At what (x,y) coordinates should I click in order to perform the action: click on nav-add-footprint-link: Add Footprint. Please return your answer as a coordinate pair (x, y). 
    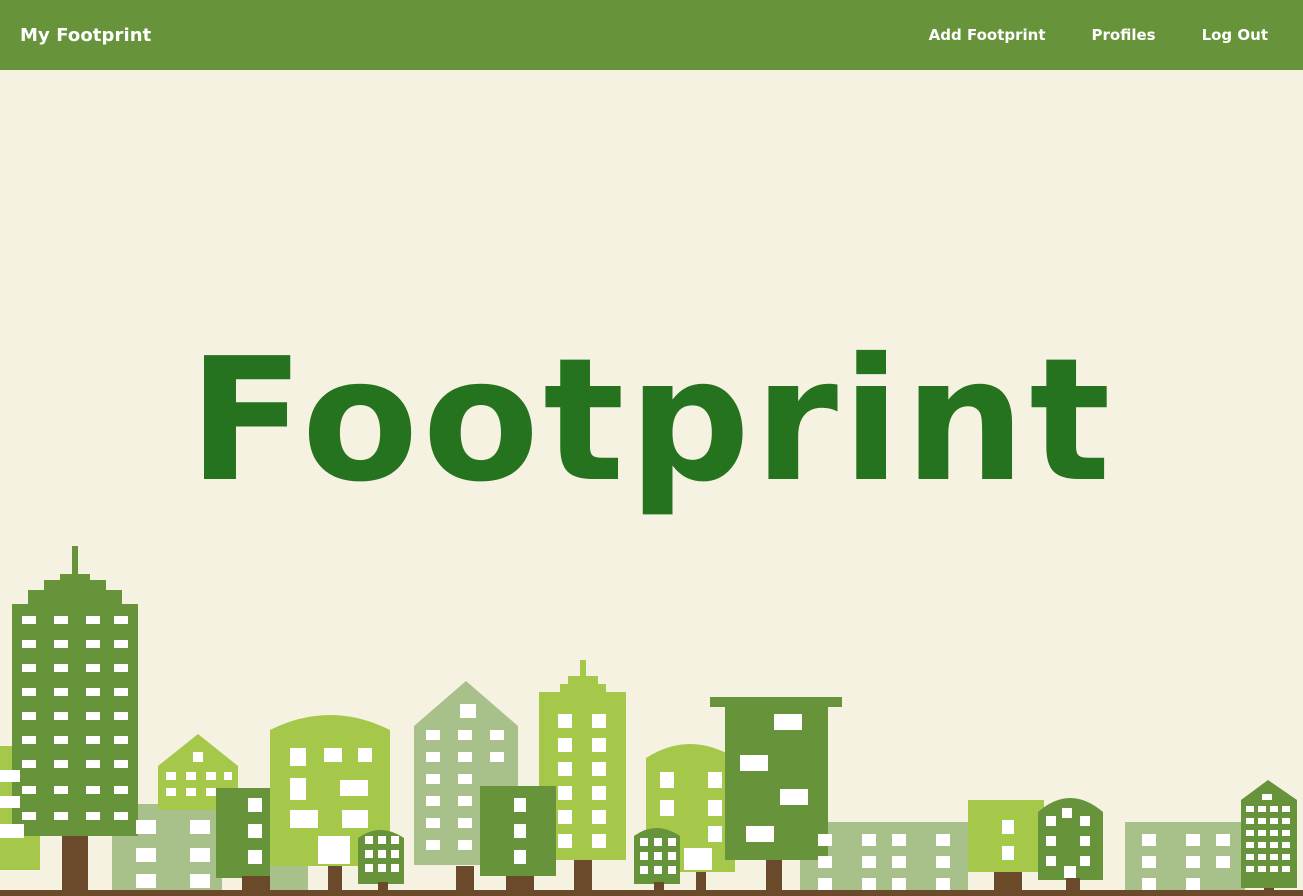
    Looking at the image, I should click on (987, 35).